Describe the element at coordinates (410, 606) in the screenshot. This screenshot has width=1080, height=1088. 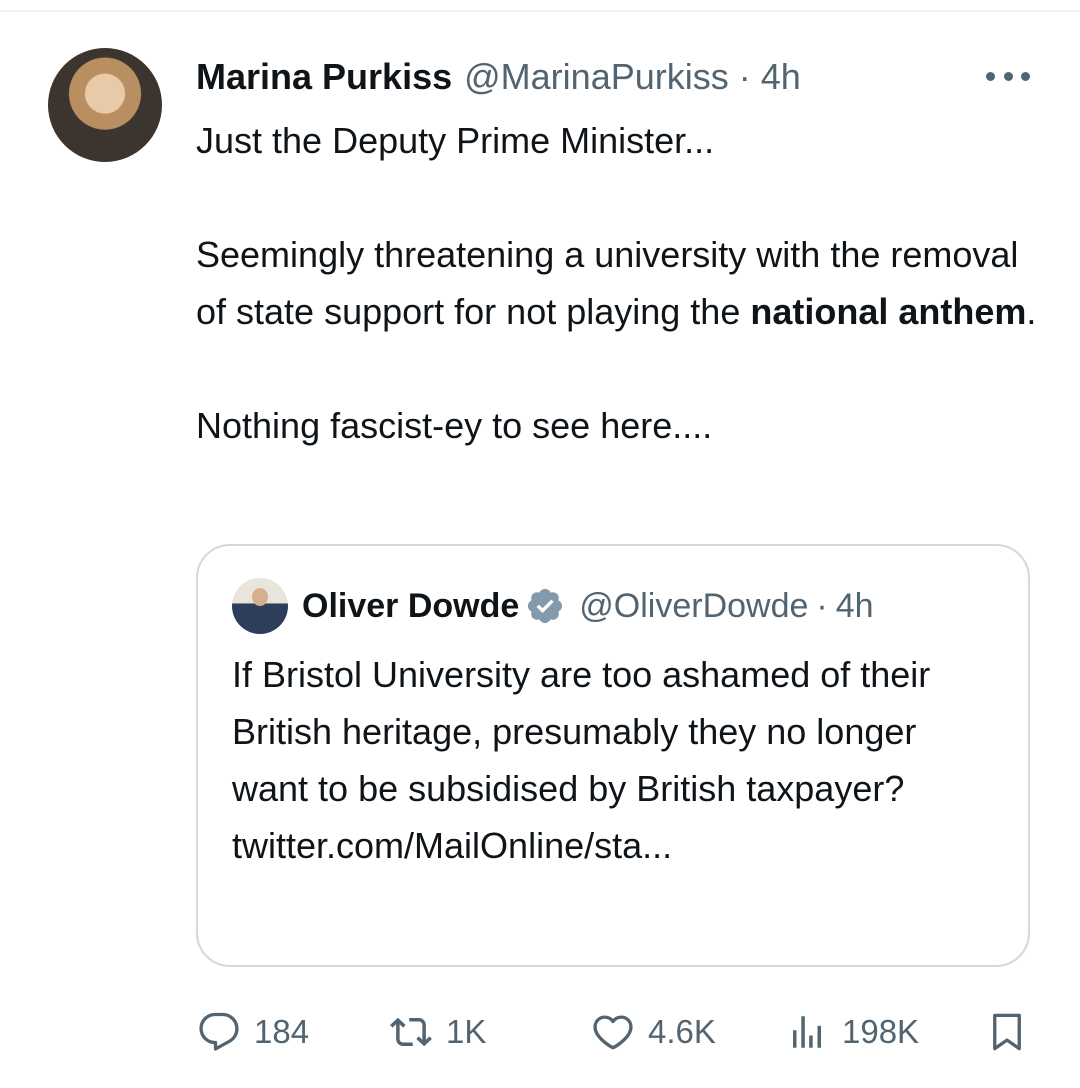
I see `quoted-author-display-name: Oliver Dowde` at that location.